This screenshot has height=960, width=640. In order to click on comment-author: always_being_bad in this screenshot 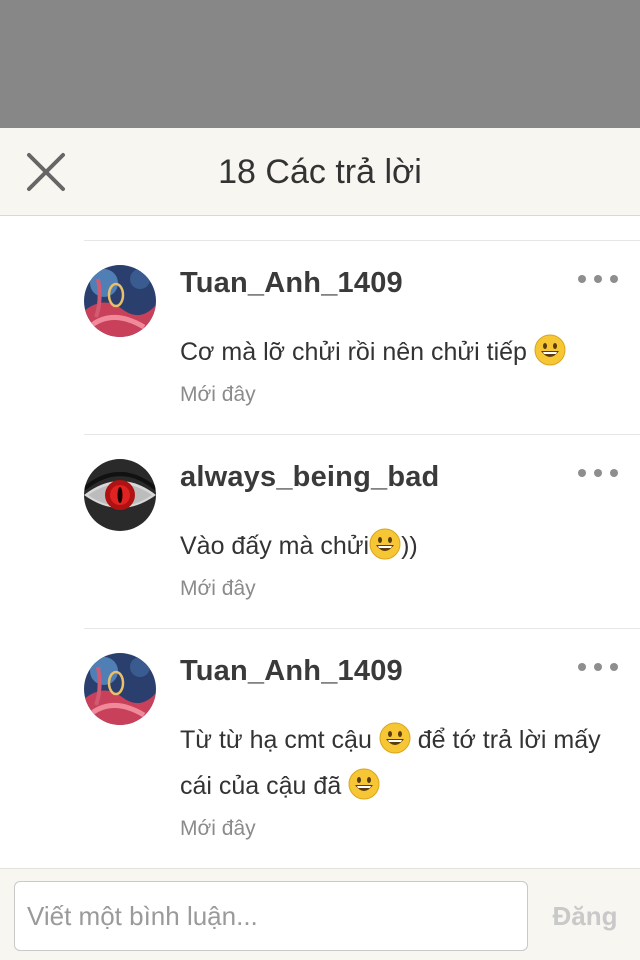, I will do `click(309, 477)`.